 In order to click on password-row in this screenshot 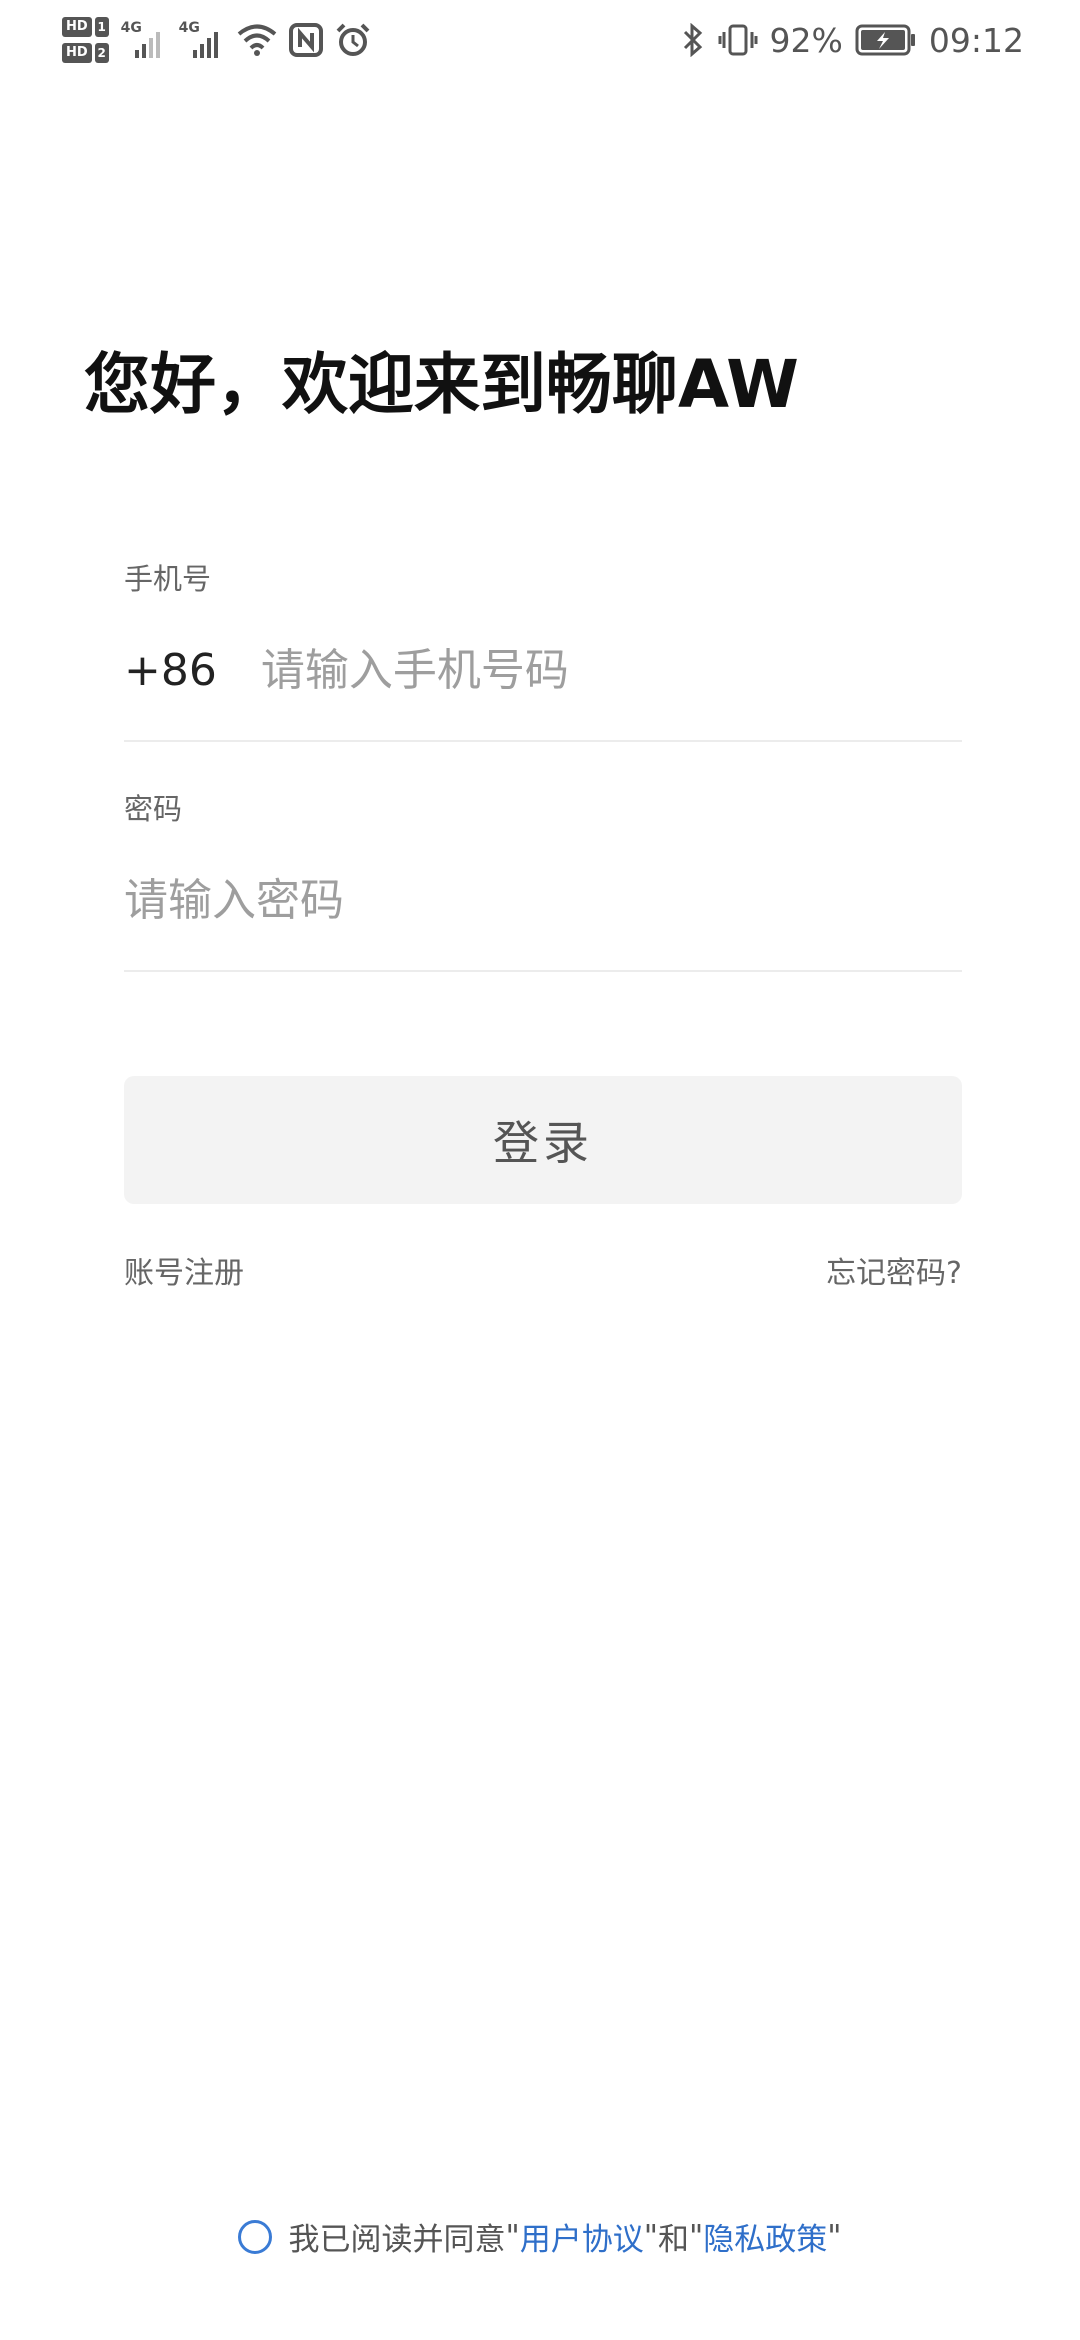, I will do `click(543, 900)`.